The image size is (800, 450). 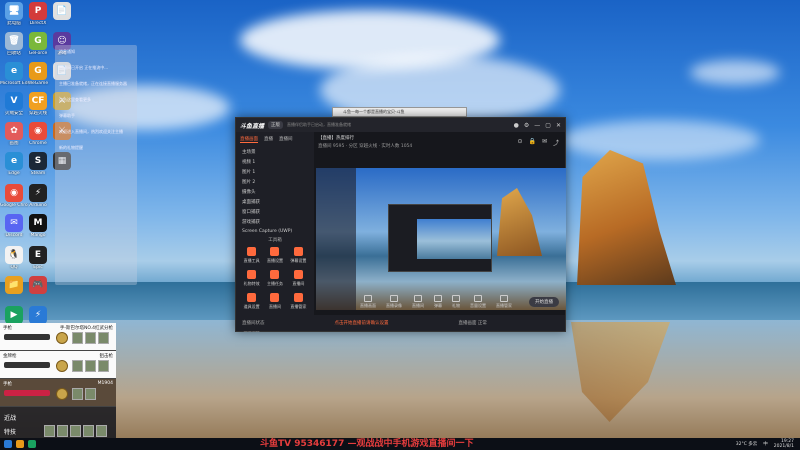 What do you see at coordinates (394, 302) in the screenshot?
I see `toolbar-button: 直播录像` at bounding box center [394, 302].